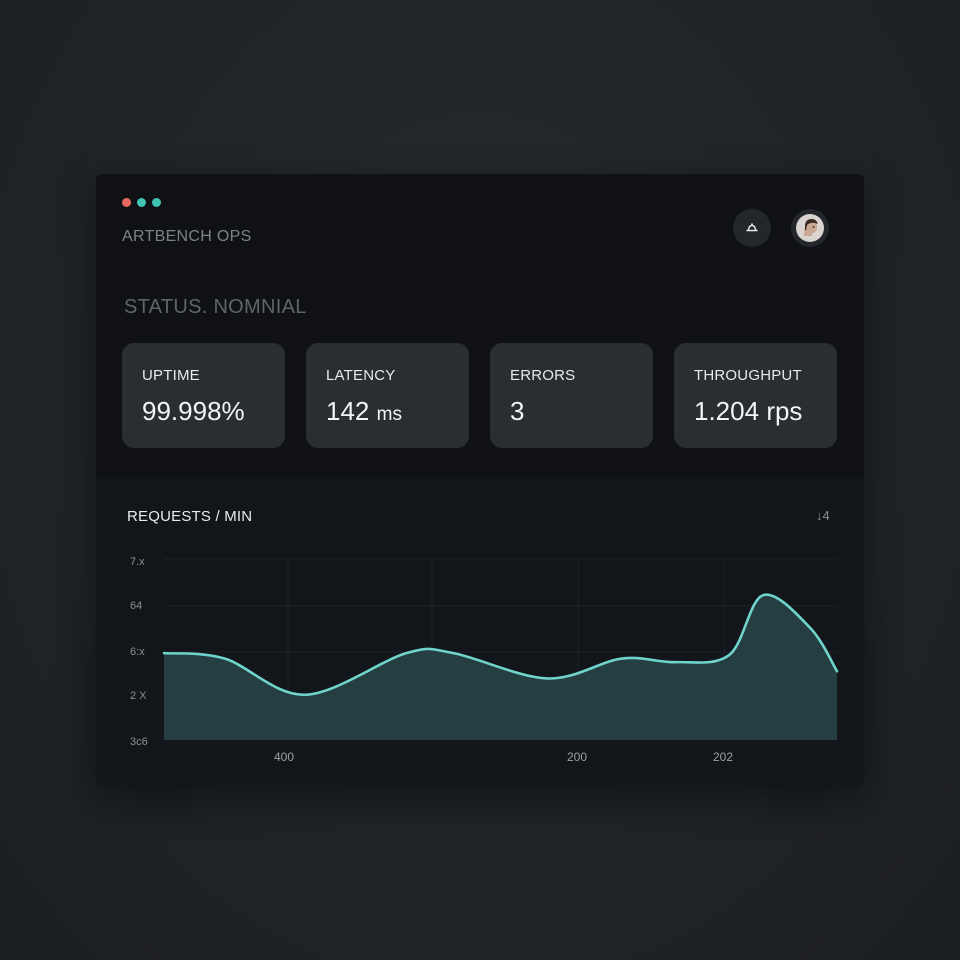 The height and width of the screenshot is (960, 960). Describe the element at coordinates (138, 696) in the screenshot. I see `y-tick-label: 2 X` at that location.